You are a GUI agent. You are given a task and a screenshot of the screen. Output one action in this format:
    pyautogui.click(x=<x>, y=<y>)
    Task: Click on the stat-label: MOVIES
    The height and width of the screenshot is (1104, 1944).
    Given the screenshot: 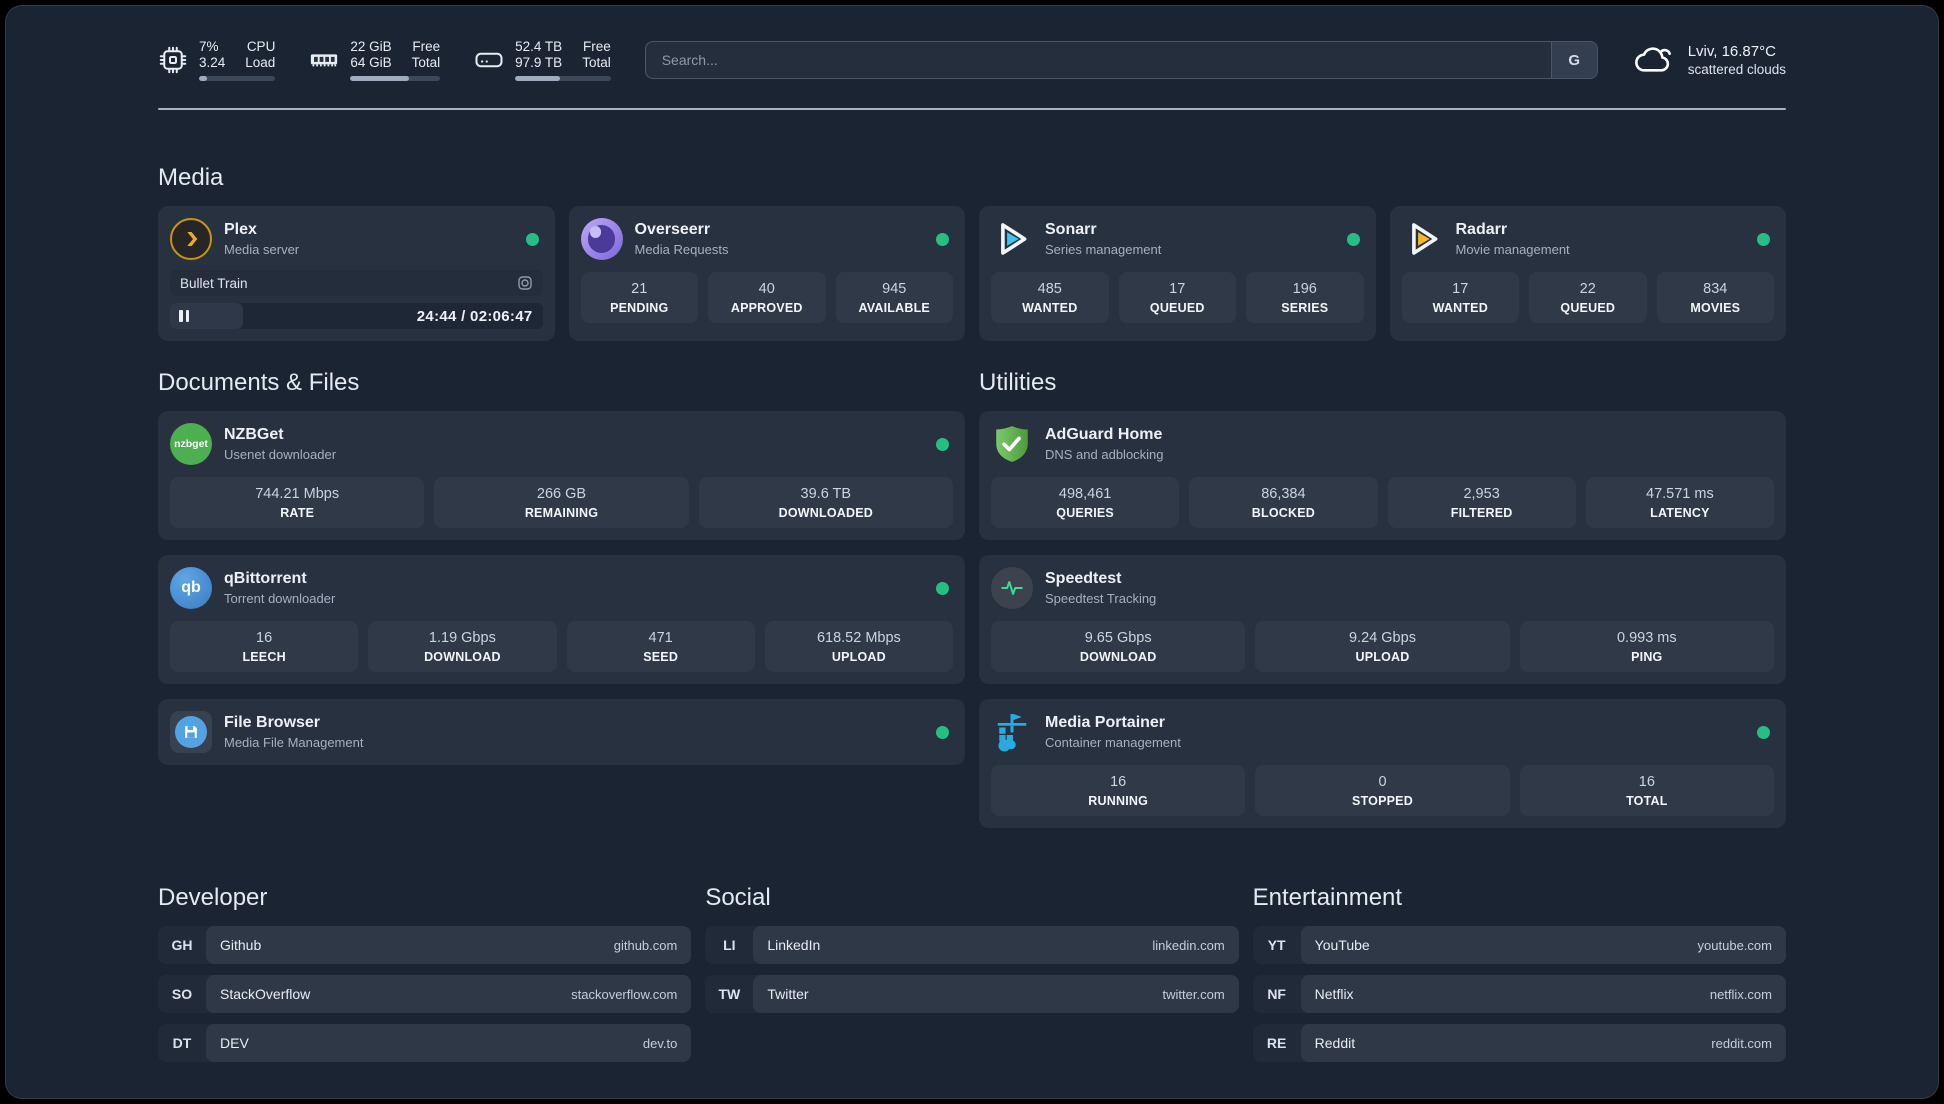 What is the action you would take?
    pyautogui.click(x=1715, y=308)
    